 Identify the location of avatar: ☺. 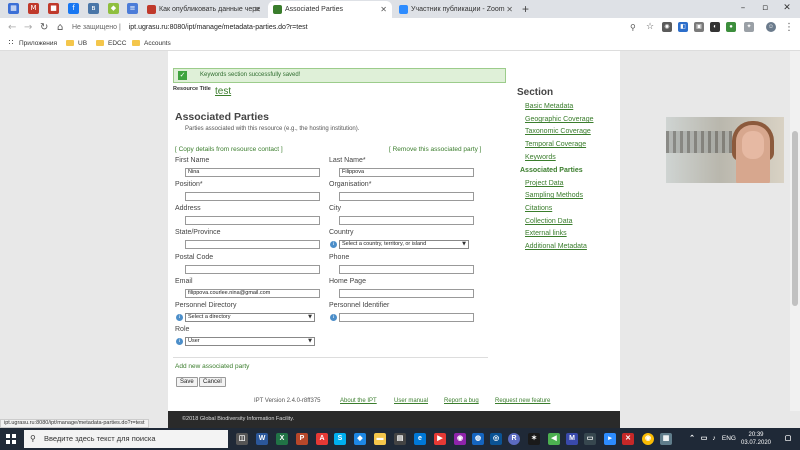
(771, 27).